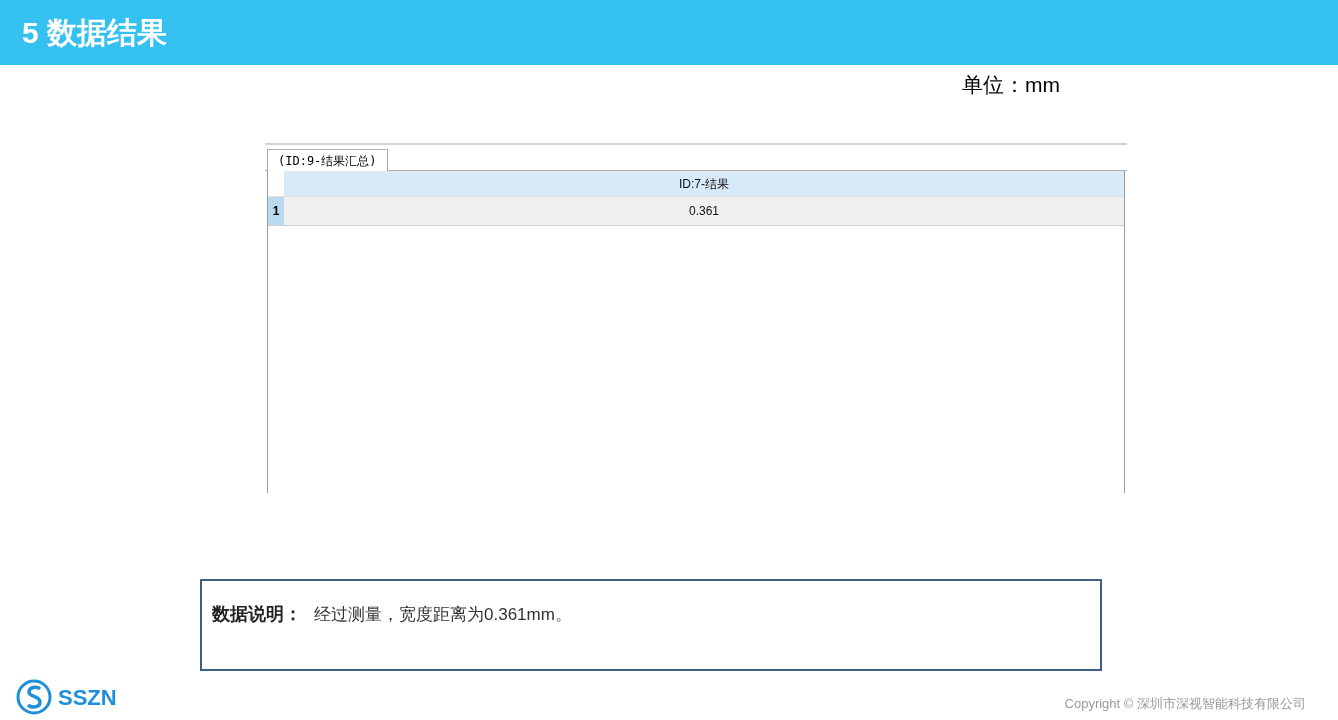 The width and height of the screenshot is (1338, 720). I want to click on slide-title: 5 数据结果, so click(95, 33).